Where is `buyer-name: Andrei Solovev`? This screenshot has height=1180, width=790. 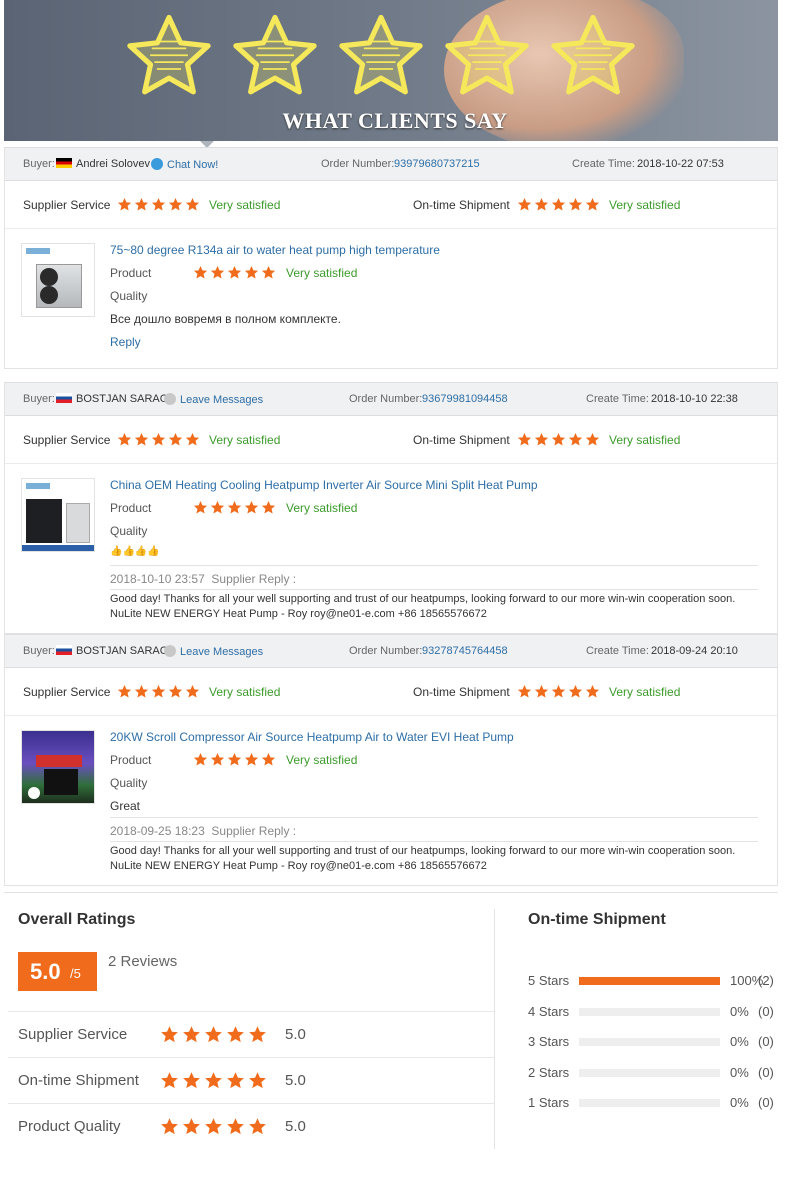 buyer-name: Andrei Solovev is located at coordinates (113, 164).